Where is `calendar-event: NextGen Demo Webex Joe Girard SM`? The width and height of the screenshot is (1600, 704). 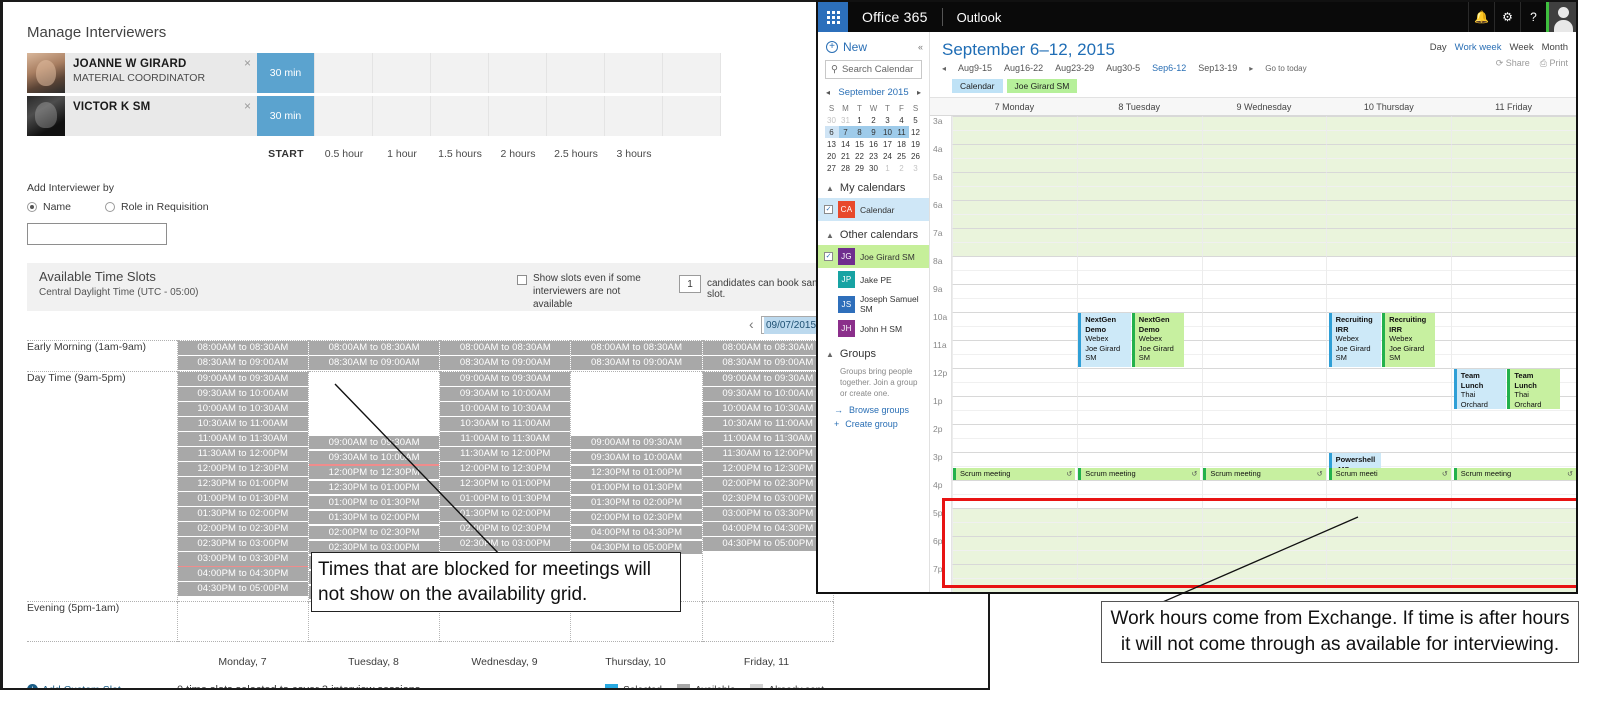 calendar-event: NextGen Demo Webex Joe Girard SM is located at coordinates (1158, 340).